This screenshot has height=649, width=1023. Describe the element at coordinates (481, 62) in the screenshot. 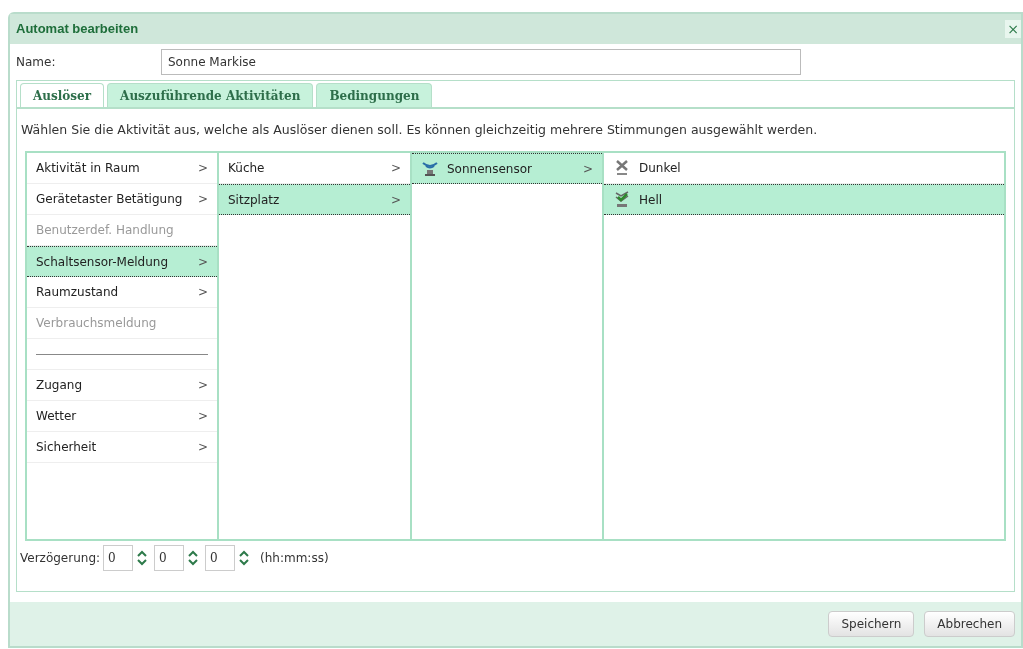

I see `name-input: Sonne Markise` at that location.